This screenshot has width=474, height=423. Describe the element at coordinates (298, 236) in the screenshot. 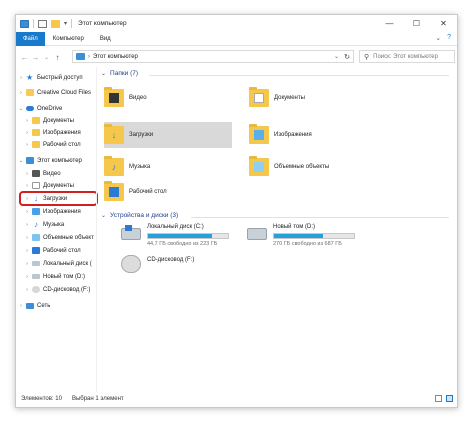

I see `drive-usage-fill` at that location.